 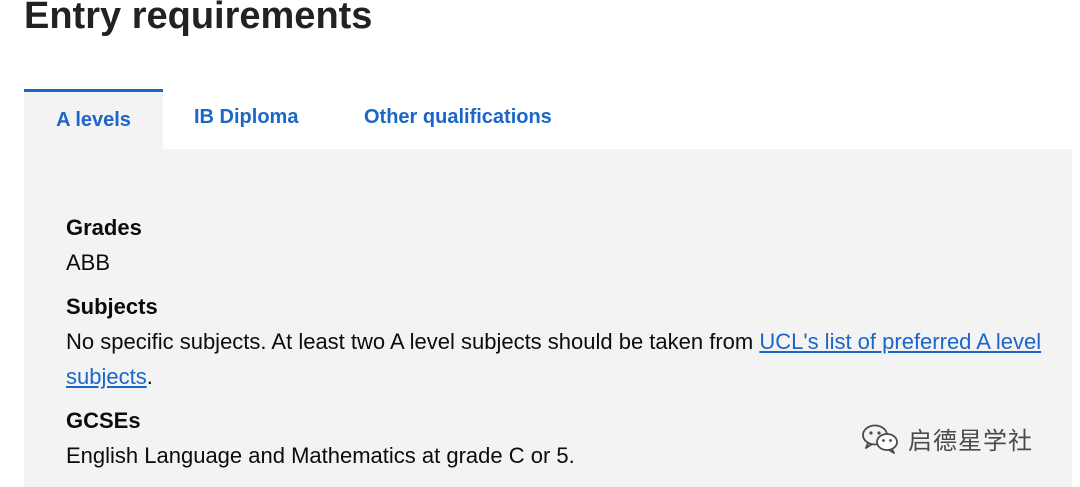 What do you see at coordinates (93, 119) in the screenshot?
I see `tab-a-levels: A levels` at bounding box center [93, 119].